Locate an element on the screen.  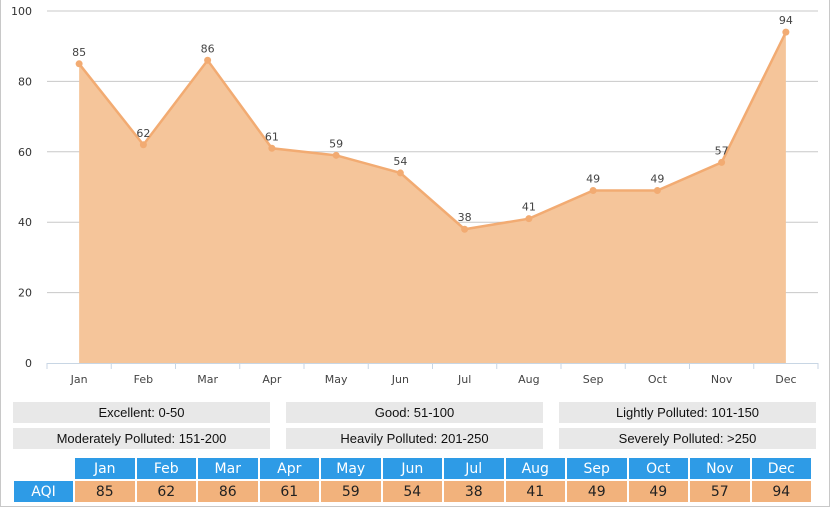
legend-moderately-polluted: Moderately Polluted: 151-200 is located at coordinates (141, 438).